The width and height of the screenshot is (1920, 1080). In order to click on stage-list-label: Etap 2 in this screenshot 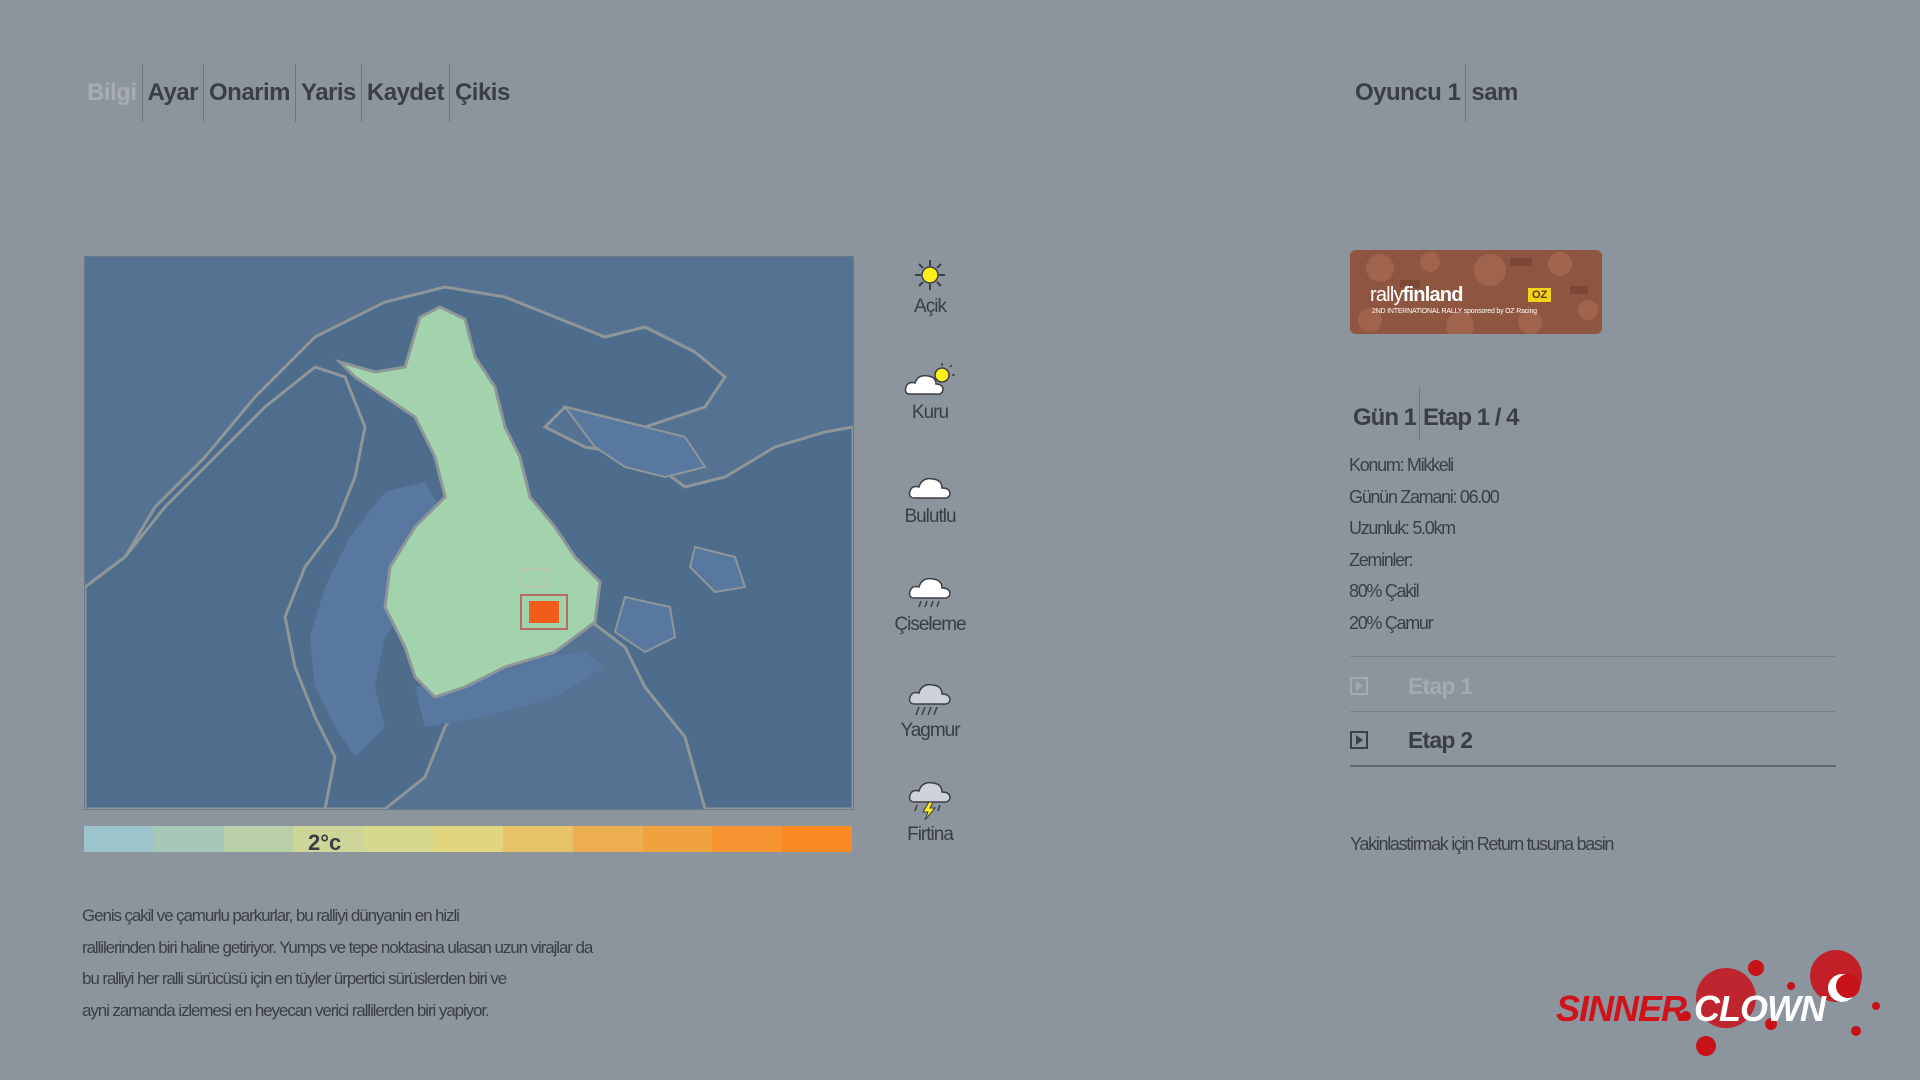, I will do `click(1440, 739)`.